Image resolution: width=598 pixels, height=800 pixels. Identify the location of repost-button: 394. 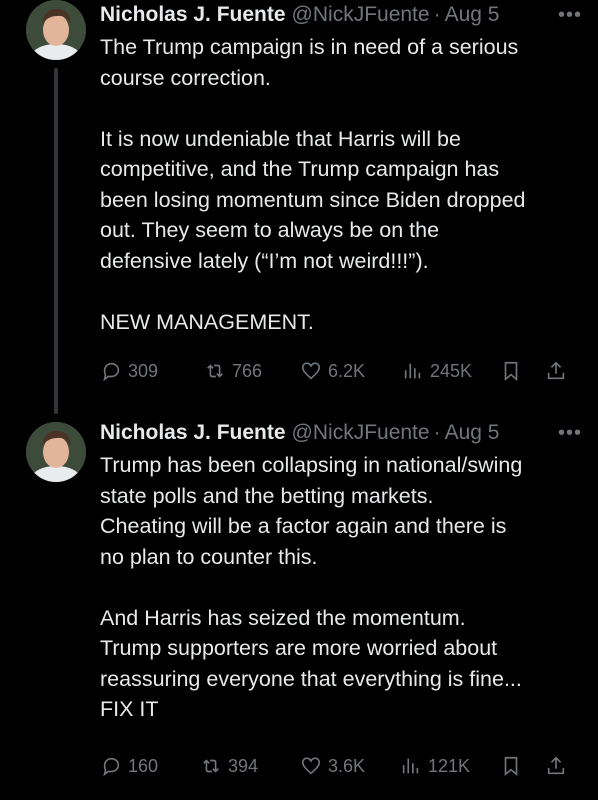
(229, 766).